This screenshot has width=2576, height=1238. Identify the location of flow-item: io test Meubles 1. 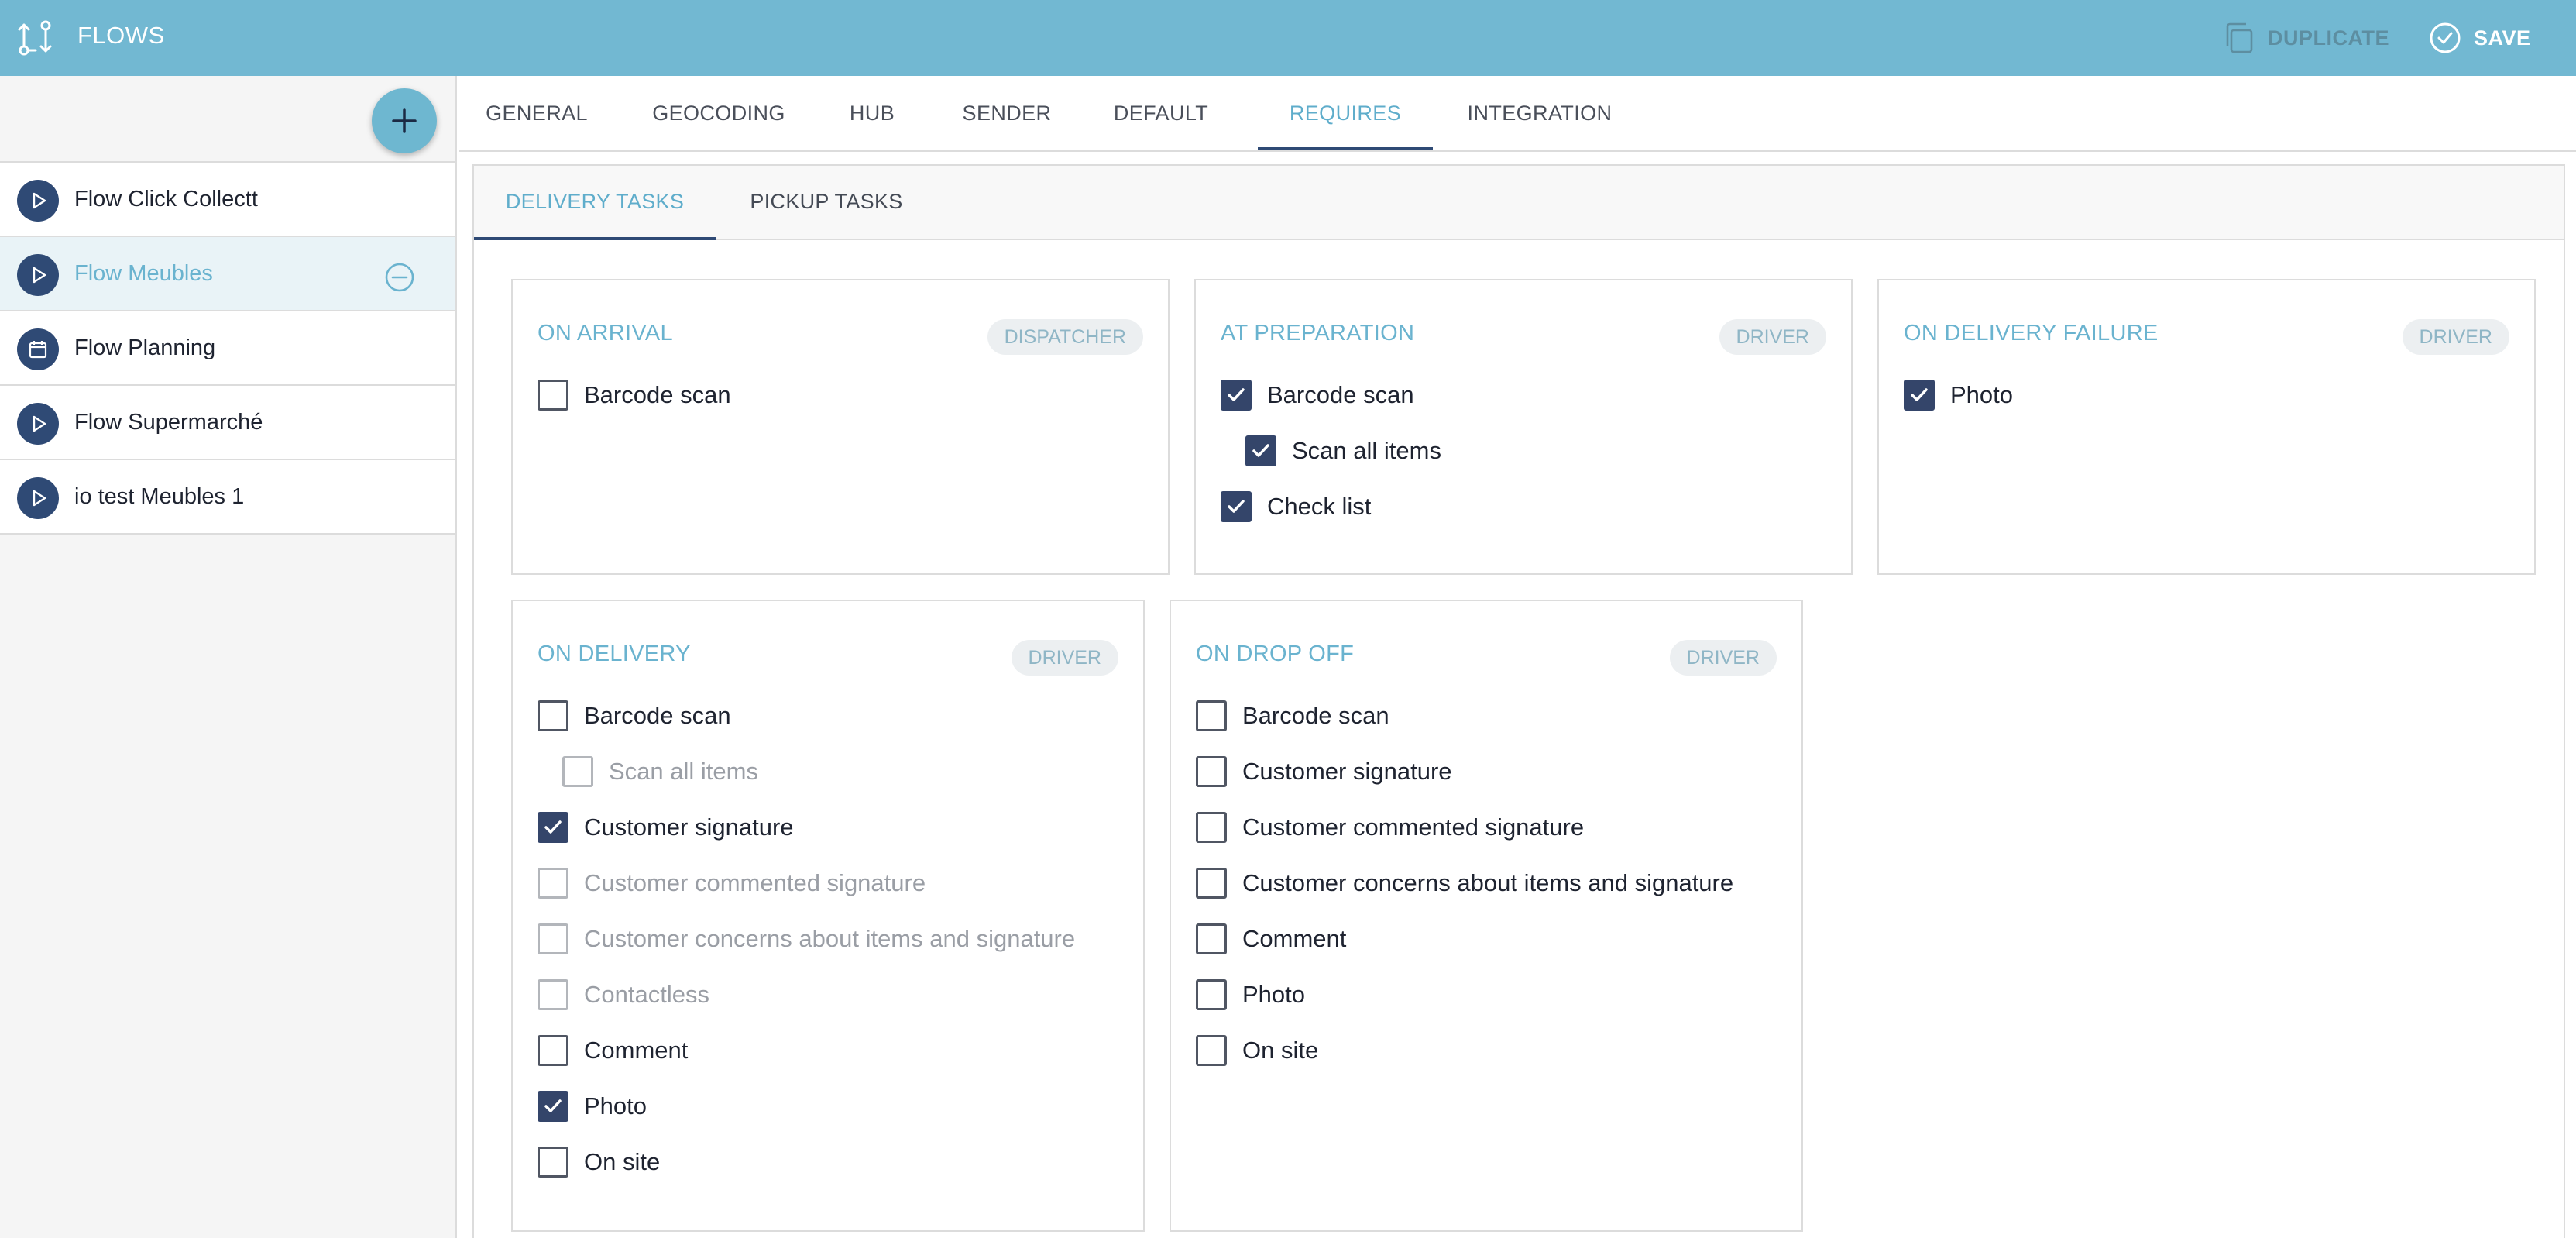
(227, 497).